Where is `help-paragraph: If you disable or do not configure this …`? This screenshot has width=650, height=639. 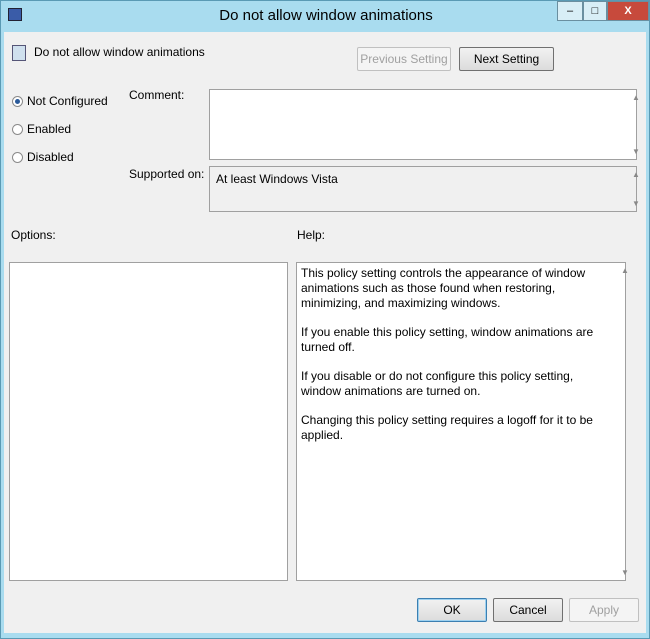 help-paragraph: If you disable or do not configure this … is located at coordinates (437, 383).